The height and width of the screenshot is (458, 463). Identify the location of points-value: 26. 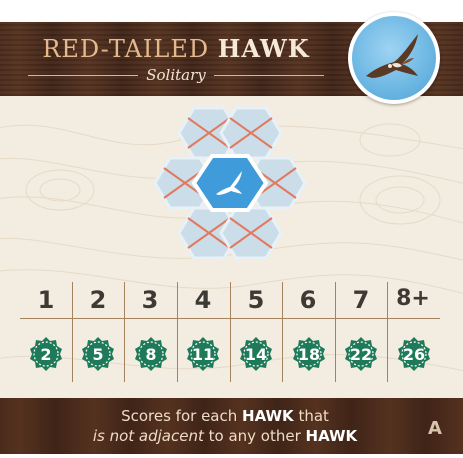
(414, 354).